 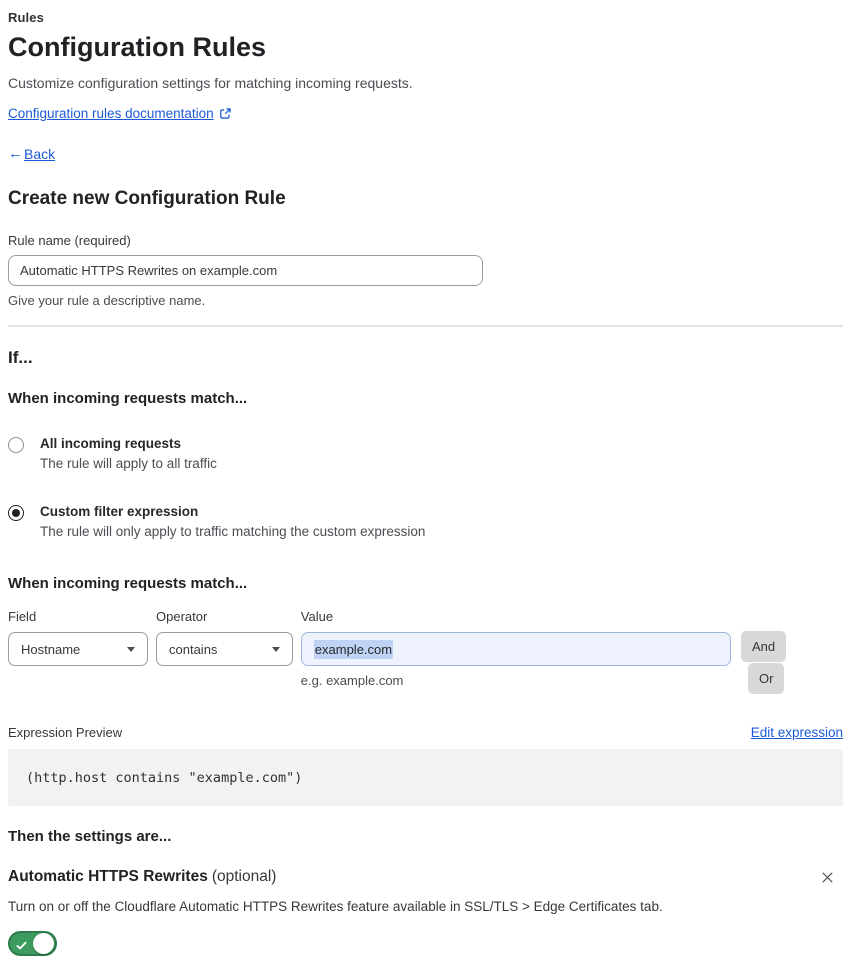 What do you see at coordinates (39, 154) in the screenshot?
I see `back-link: Back` at bounding box center [39, 154].